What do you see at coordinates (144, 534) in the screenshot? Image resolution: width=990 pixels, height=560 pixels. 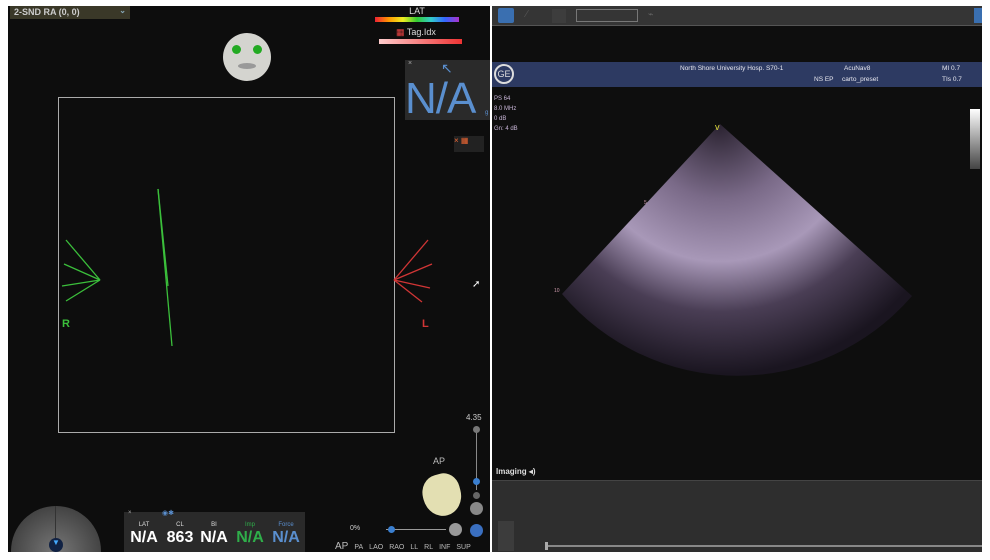 I see `stat-lat: LAT N/A` at bounding box center [144, 534].